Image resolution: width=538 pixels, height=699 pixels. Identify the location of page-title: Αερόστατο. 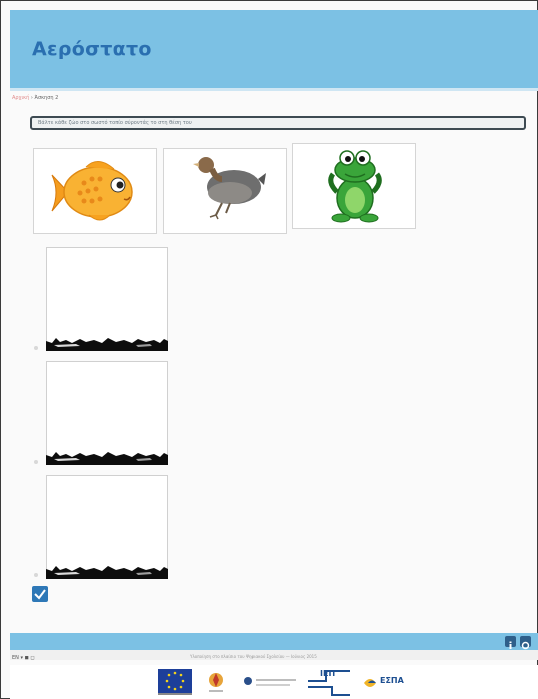
(92, 49).